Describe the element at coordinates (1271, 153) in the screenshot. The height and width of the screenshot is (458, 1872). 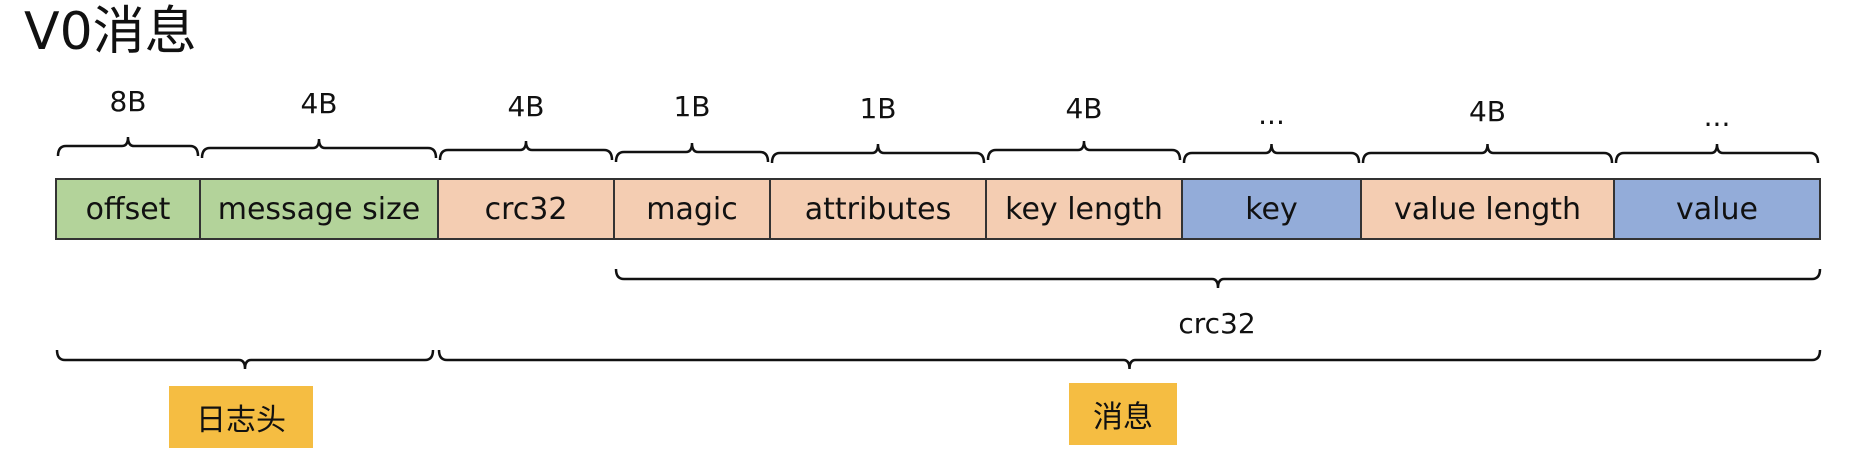
I see `brace-key` at that location.